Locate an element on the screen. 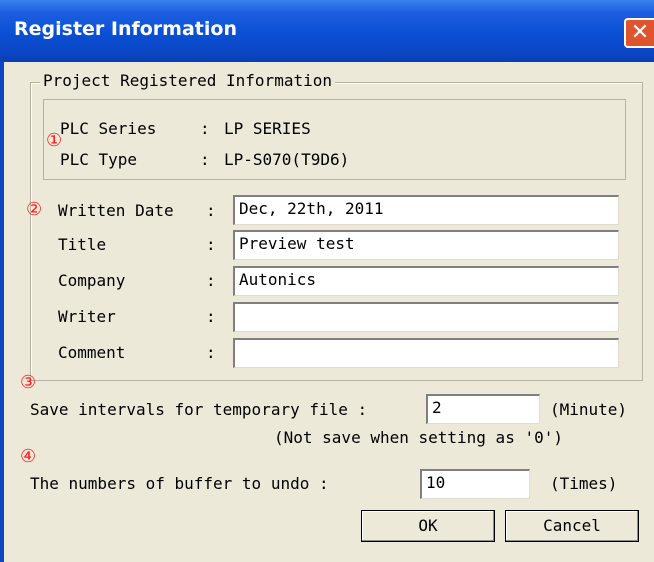 This screenshot has width=654, height=562. marker-4: ④ is located at coordinates (28, 456).